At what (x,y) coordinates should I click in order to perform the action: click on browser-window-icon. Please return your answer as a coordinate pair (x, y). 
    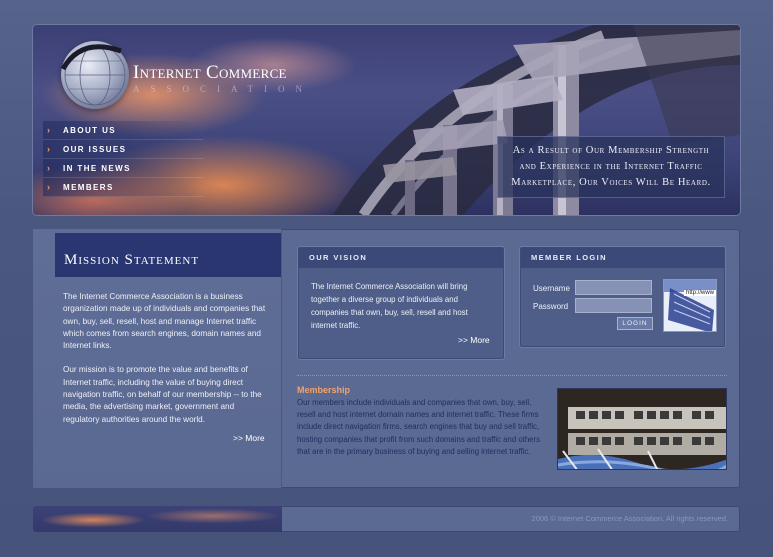
    Looking at the image, I should click on (690, 305).